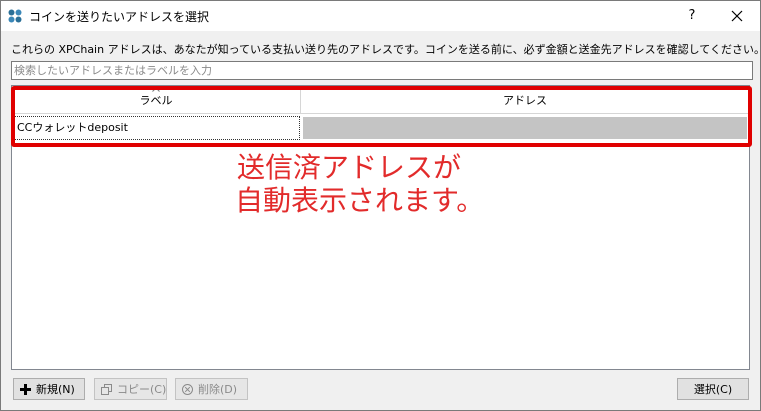  What do you see at coordinates (218, 389) in the screenshot?
I see `delete-button-label: 削除(D)` at bounding box center [218, 389].